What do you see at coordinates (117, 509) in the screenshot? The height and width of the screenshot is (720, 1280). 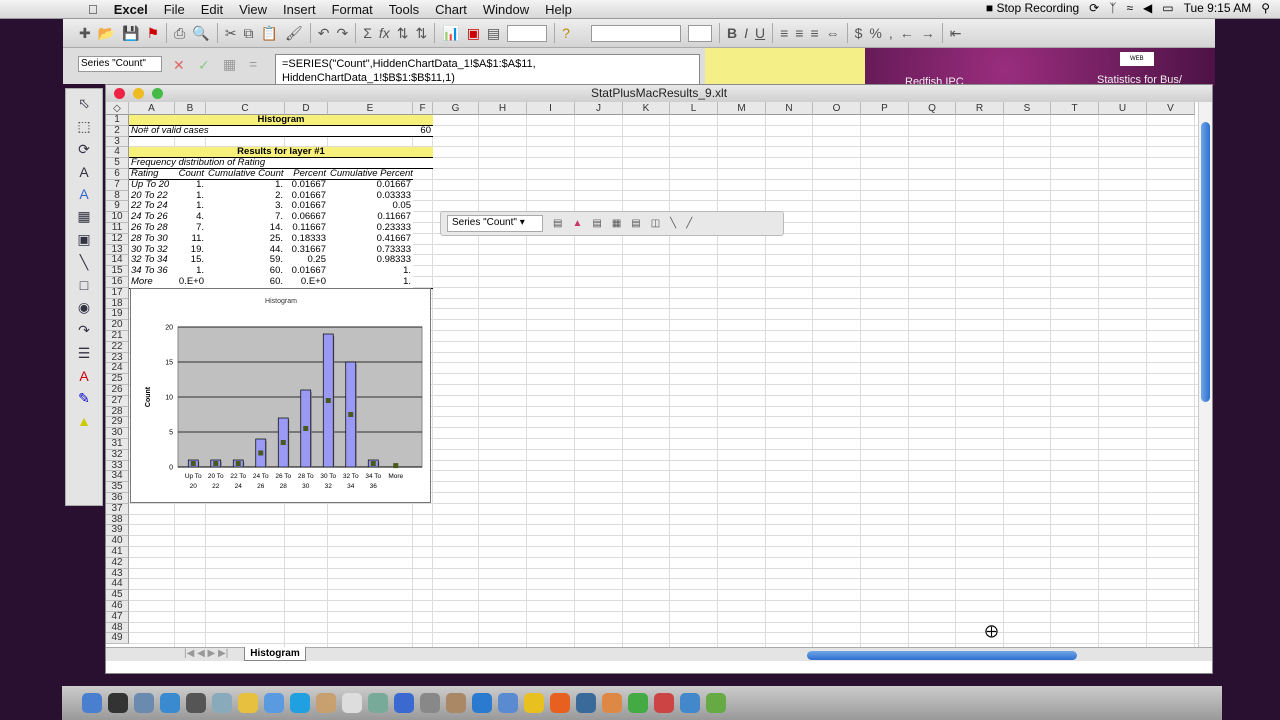 I see `row-header-37: 37` at bounding box center [117, 509].